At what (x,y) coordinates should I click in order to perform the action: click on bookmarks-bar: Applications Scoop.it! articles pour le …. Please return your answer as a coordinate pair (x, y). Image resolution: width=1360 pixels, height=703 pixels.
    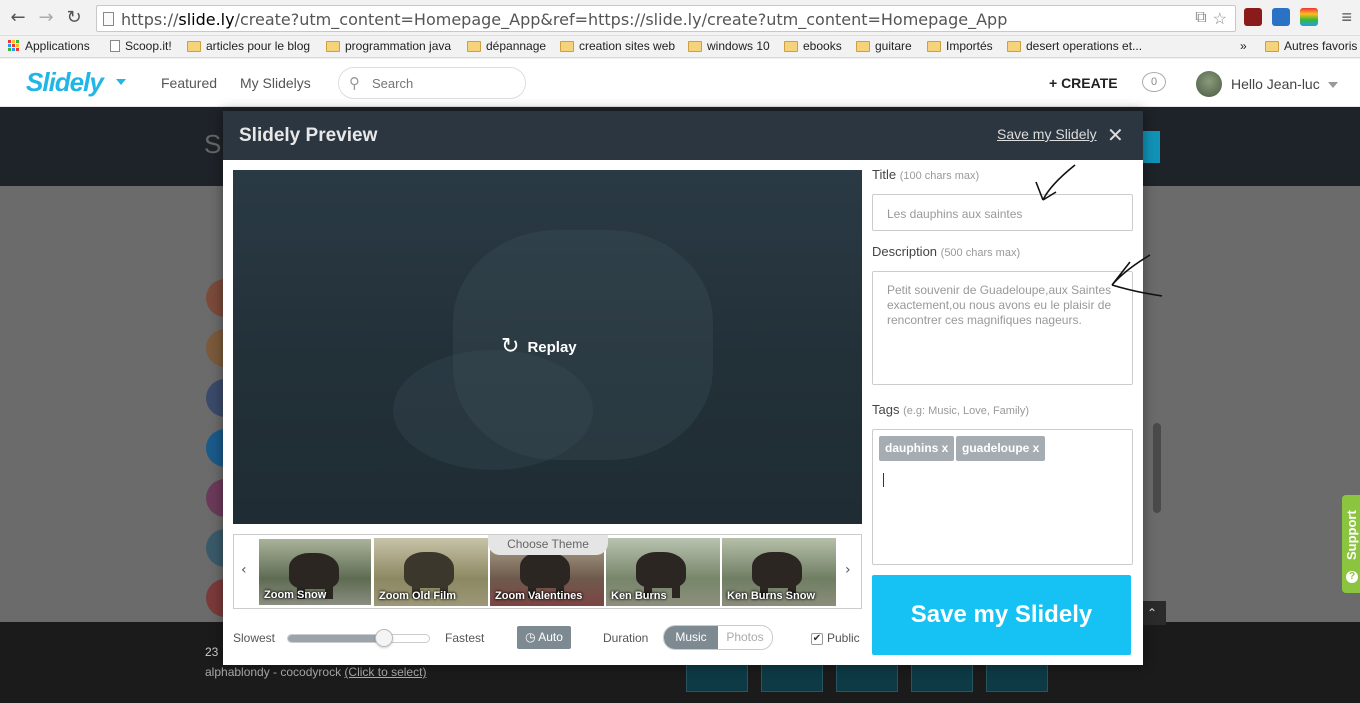
    Looking at the image, I should click on (680, 47).